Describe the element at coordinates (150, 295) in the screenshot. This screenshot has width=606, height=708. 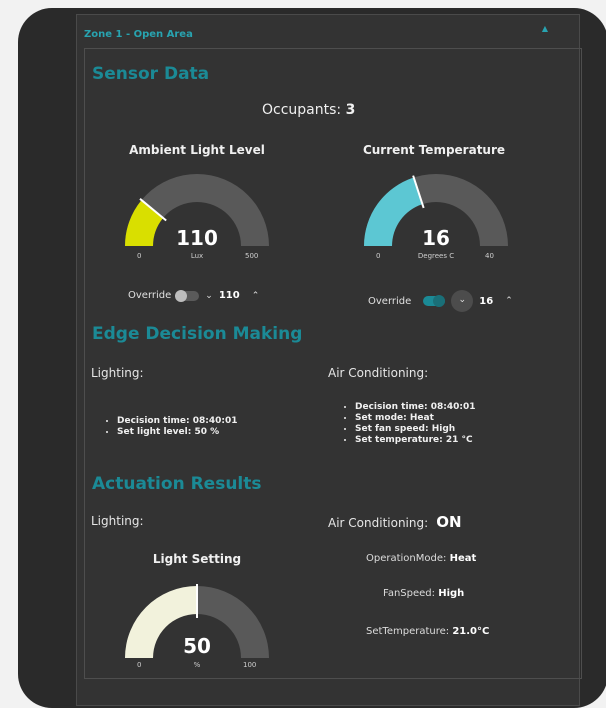
I see `light-override-label: Override` at that location.